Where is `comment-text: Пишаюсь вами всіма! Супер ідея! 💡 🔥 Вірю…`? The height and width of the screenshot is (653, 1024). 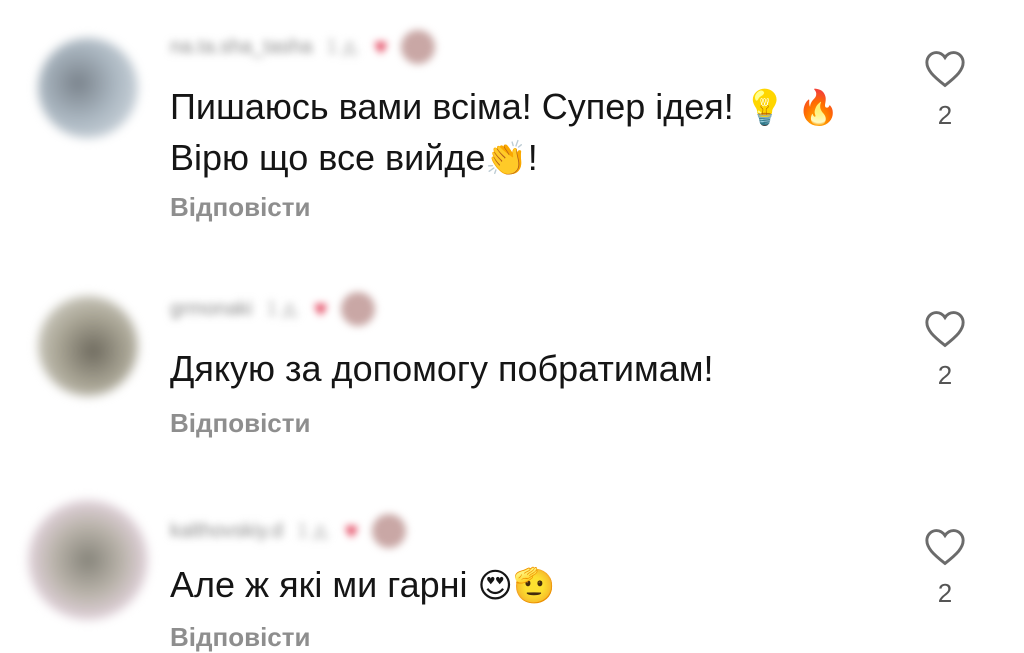
comment-text: Пишаюсь вами всіма! Супер ідея! 💡 🔥 Вірю… is located at coordinates (530, 133).